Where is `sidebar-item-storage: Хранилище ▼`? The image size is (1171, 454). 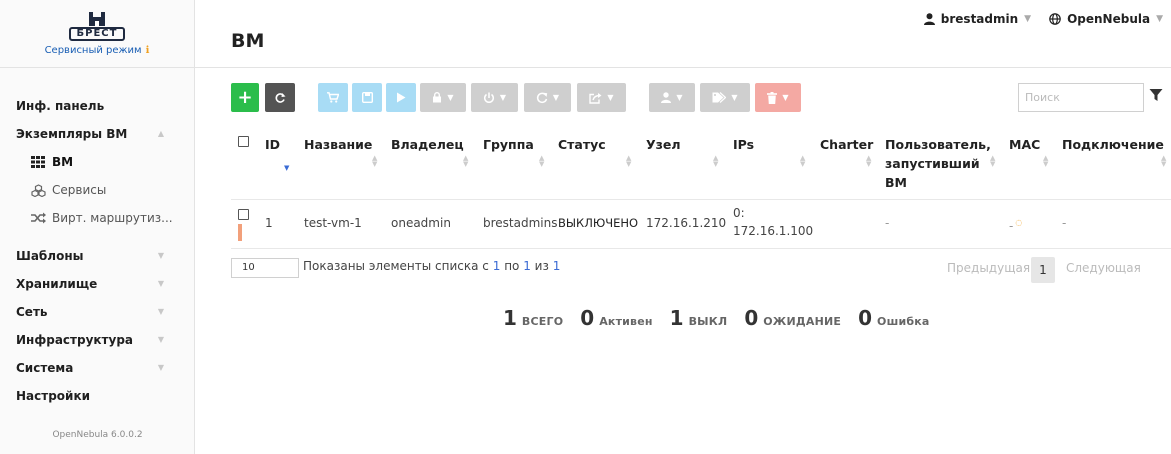 sidebar-item-storage: Хранилище ▼ is located at coordinates (97, 284).